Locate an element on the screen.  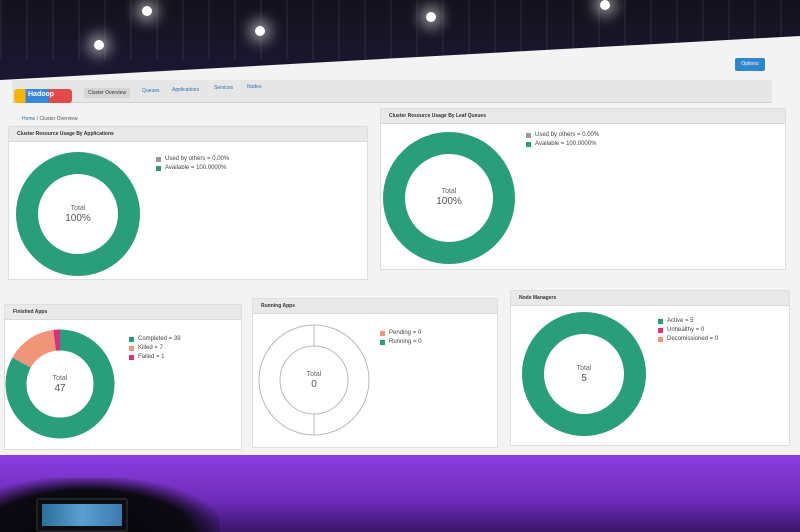
running-apps-donut: Total 0 is located at coordinates (314, 380).